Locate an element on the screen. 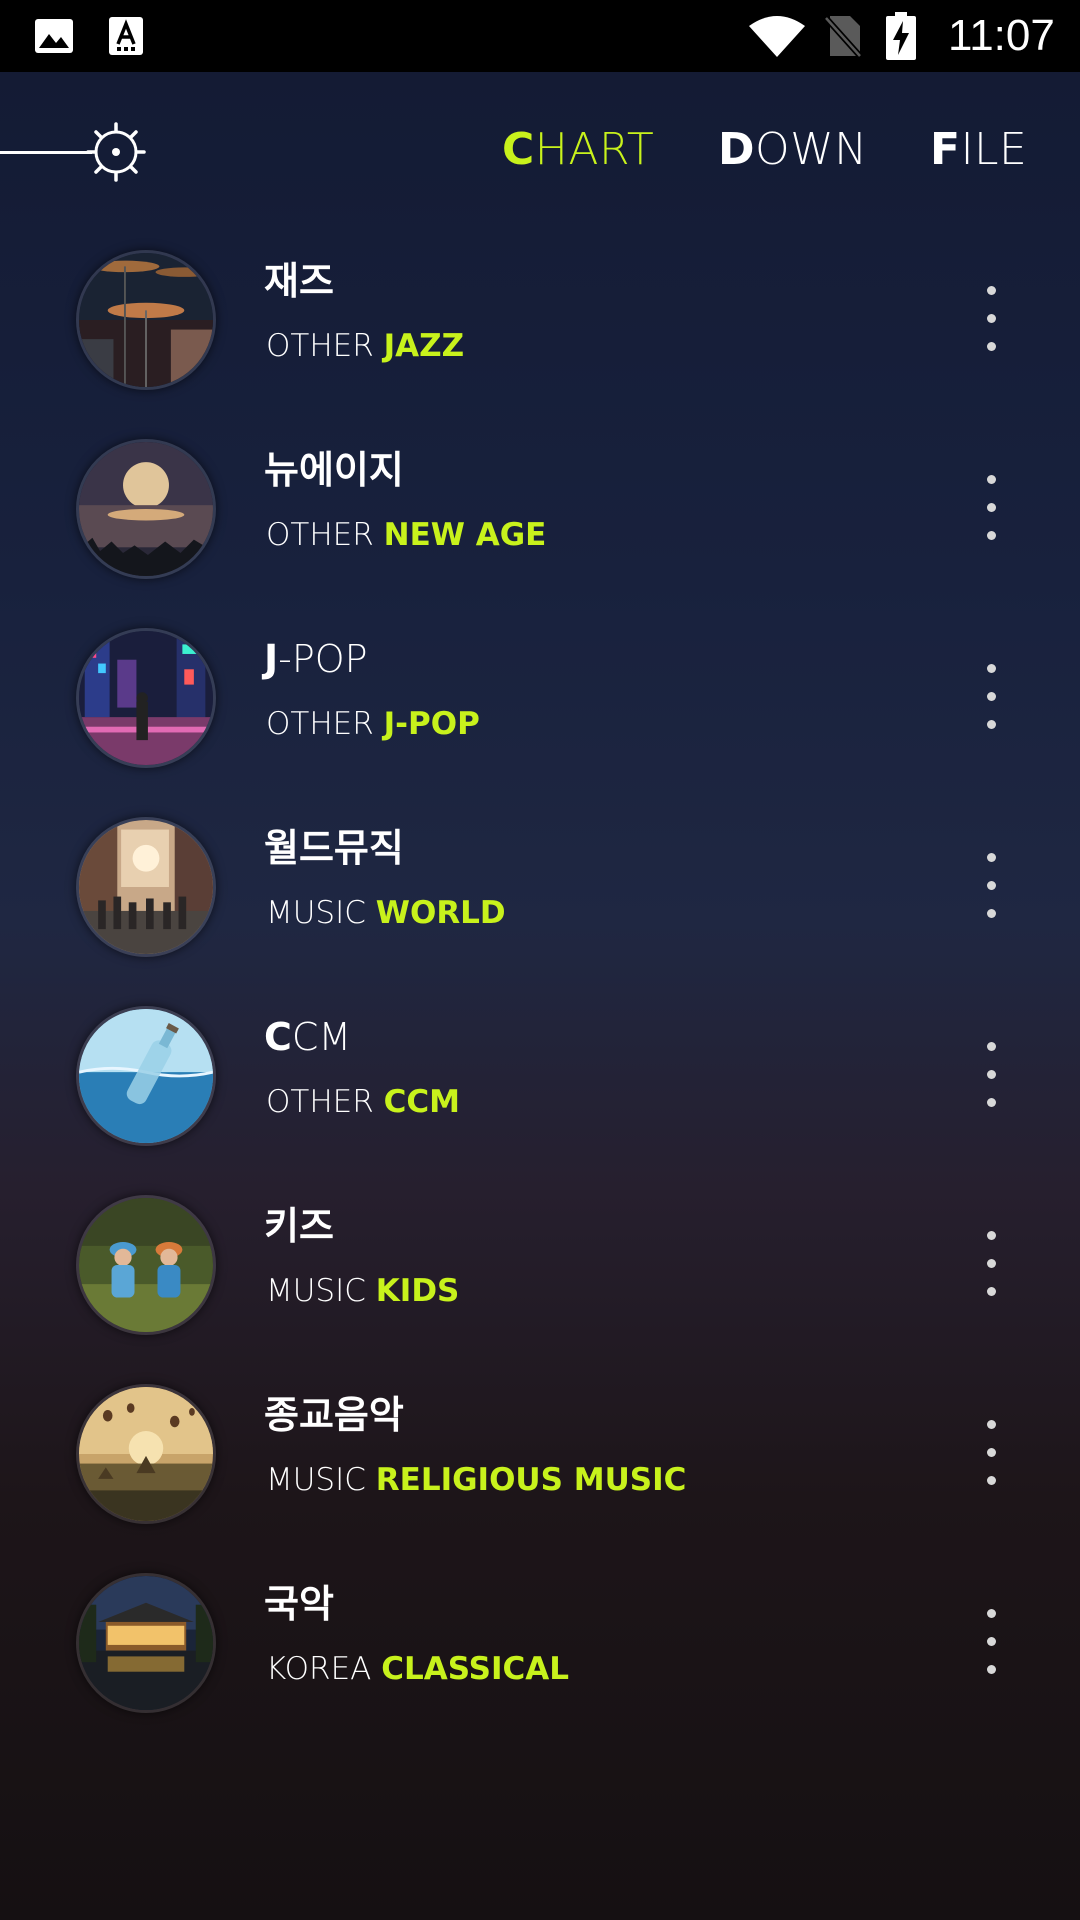 This screenshot has height=1920, width=1080. genre-row-classical: 국악 KOREA CLASSICAL is located at coordinates (540, 1643).